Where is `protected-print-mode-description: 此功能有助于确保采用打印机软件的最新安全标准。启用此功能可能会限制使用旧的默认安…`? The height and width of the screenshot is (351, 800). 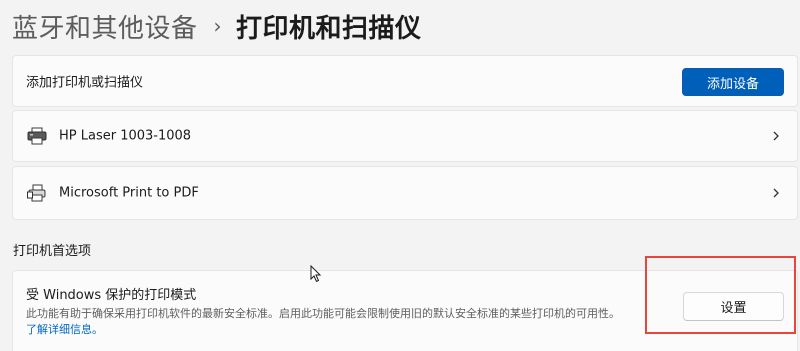 protected-print-mode-description: 此功能有助于确保采用打印机软件的最新安全标准。启用此功能可能会限制使用旧的默认安… is located at coordinates (323, 313).